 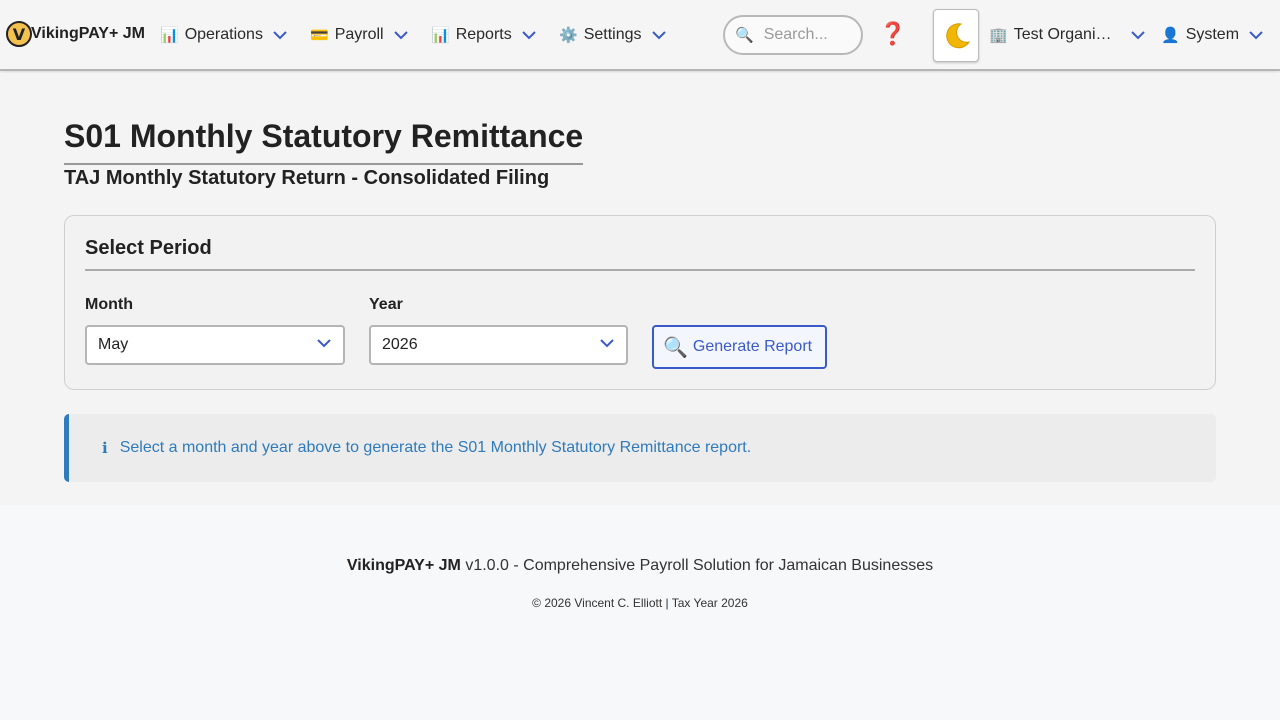 What do you see at coordinates (1170, 35) in the screenshot?
I see `user-icon: 👤` at bounding box center [1170, 35].